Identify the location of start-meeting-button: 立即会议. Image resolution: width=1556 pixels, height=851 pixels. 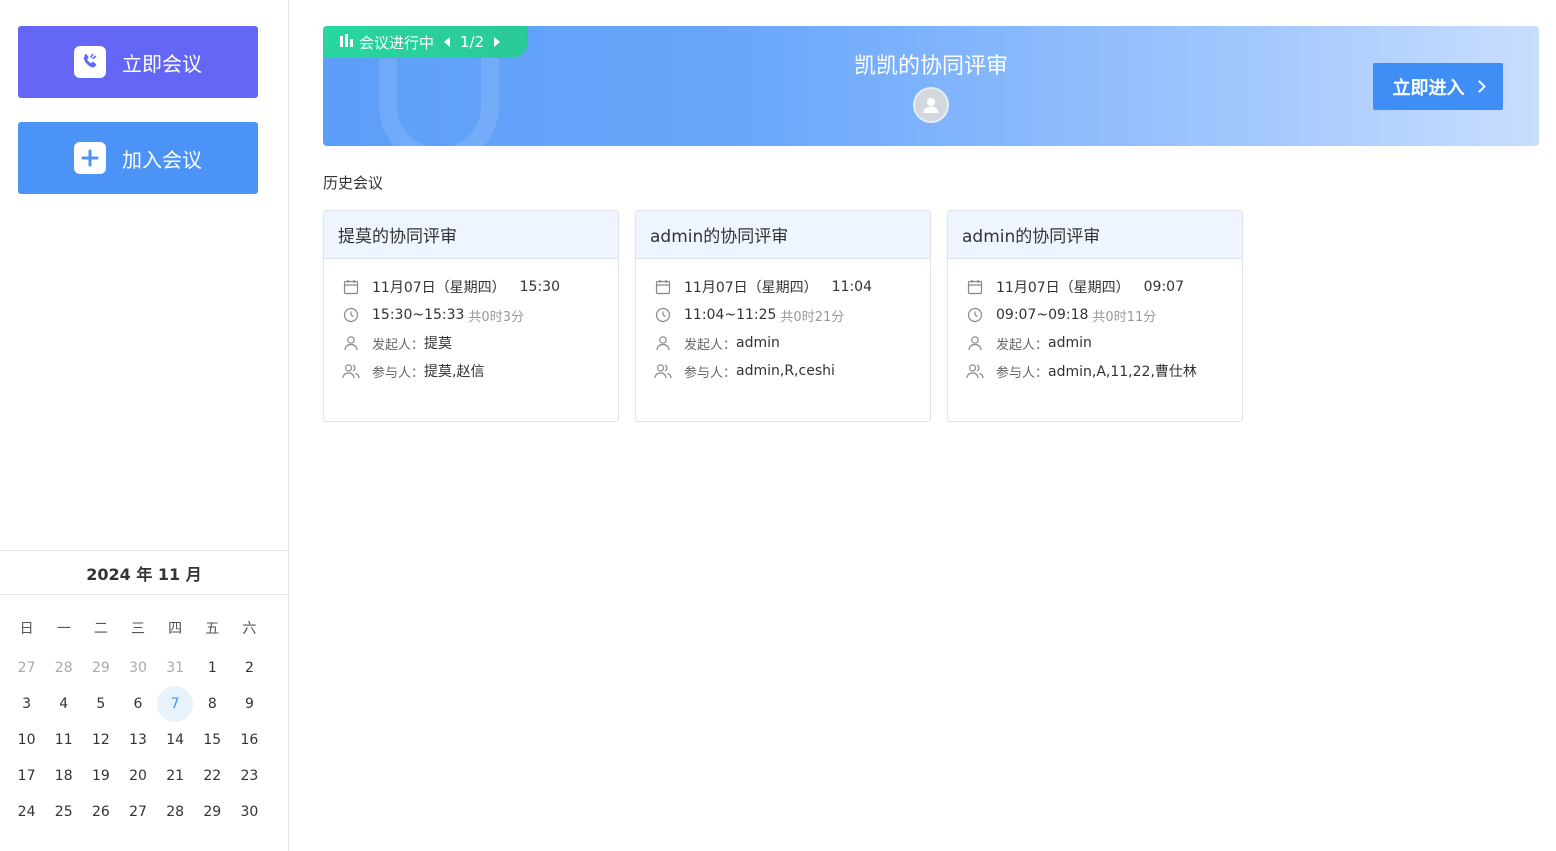
(138, 62).